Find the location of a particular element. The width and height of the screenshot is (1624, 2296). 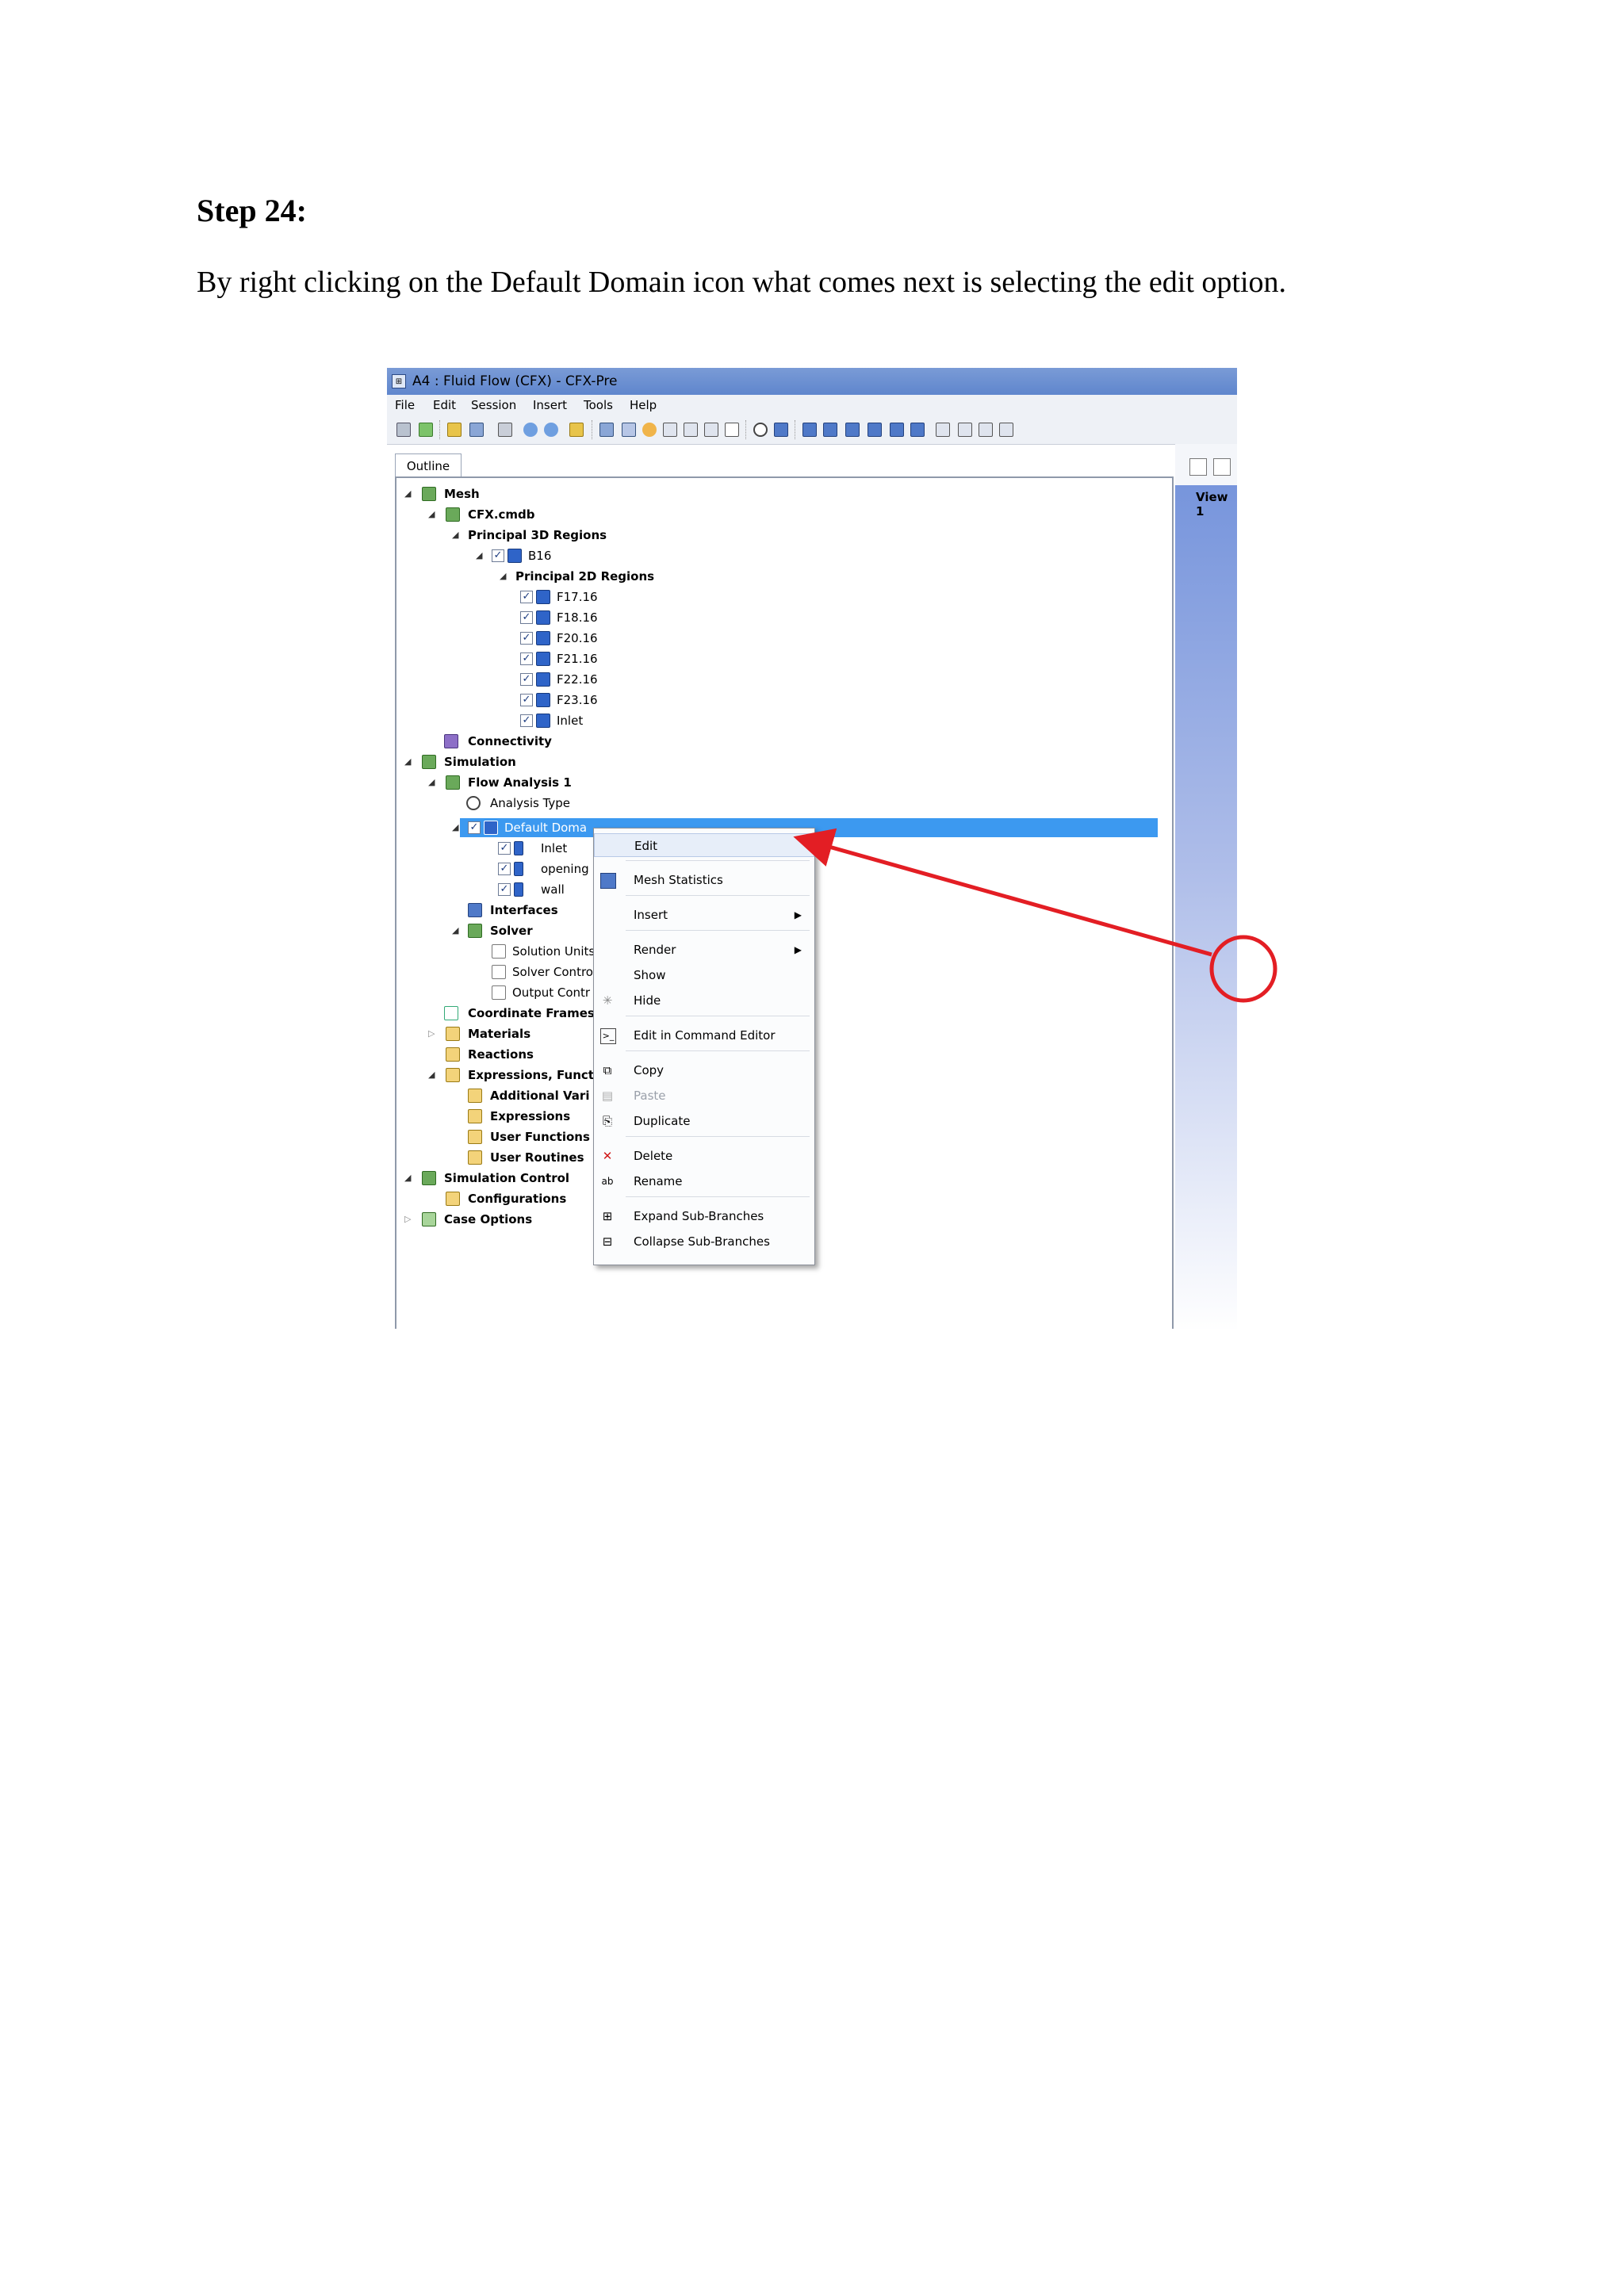

monitor-icon is located at coordinates (986, 430).